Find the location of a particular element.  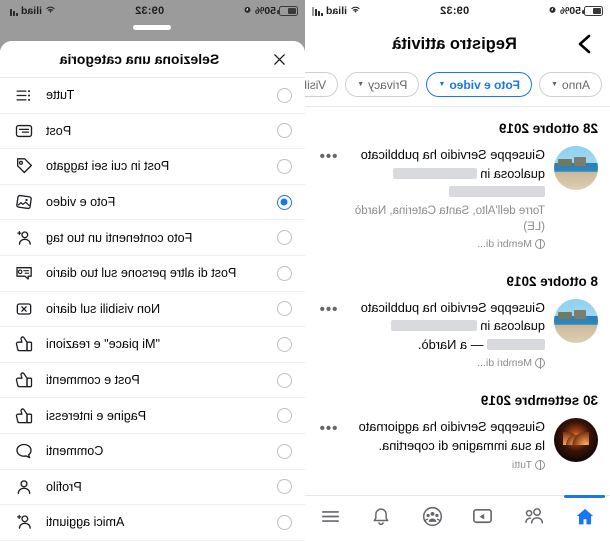

category-option-foto-e-video: Foto e video is located at coordinates (152, 202).